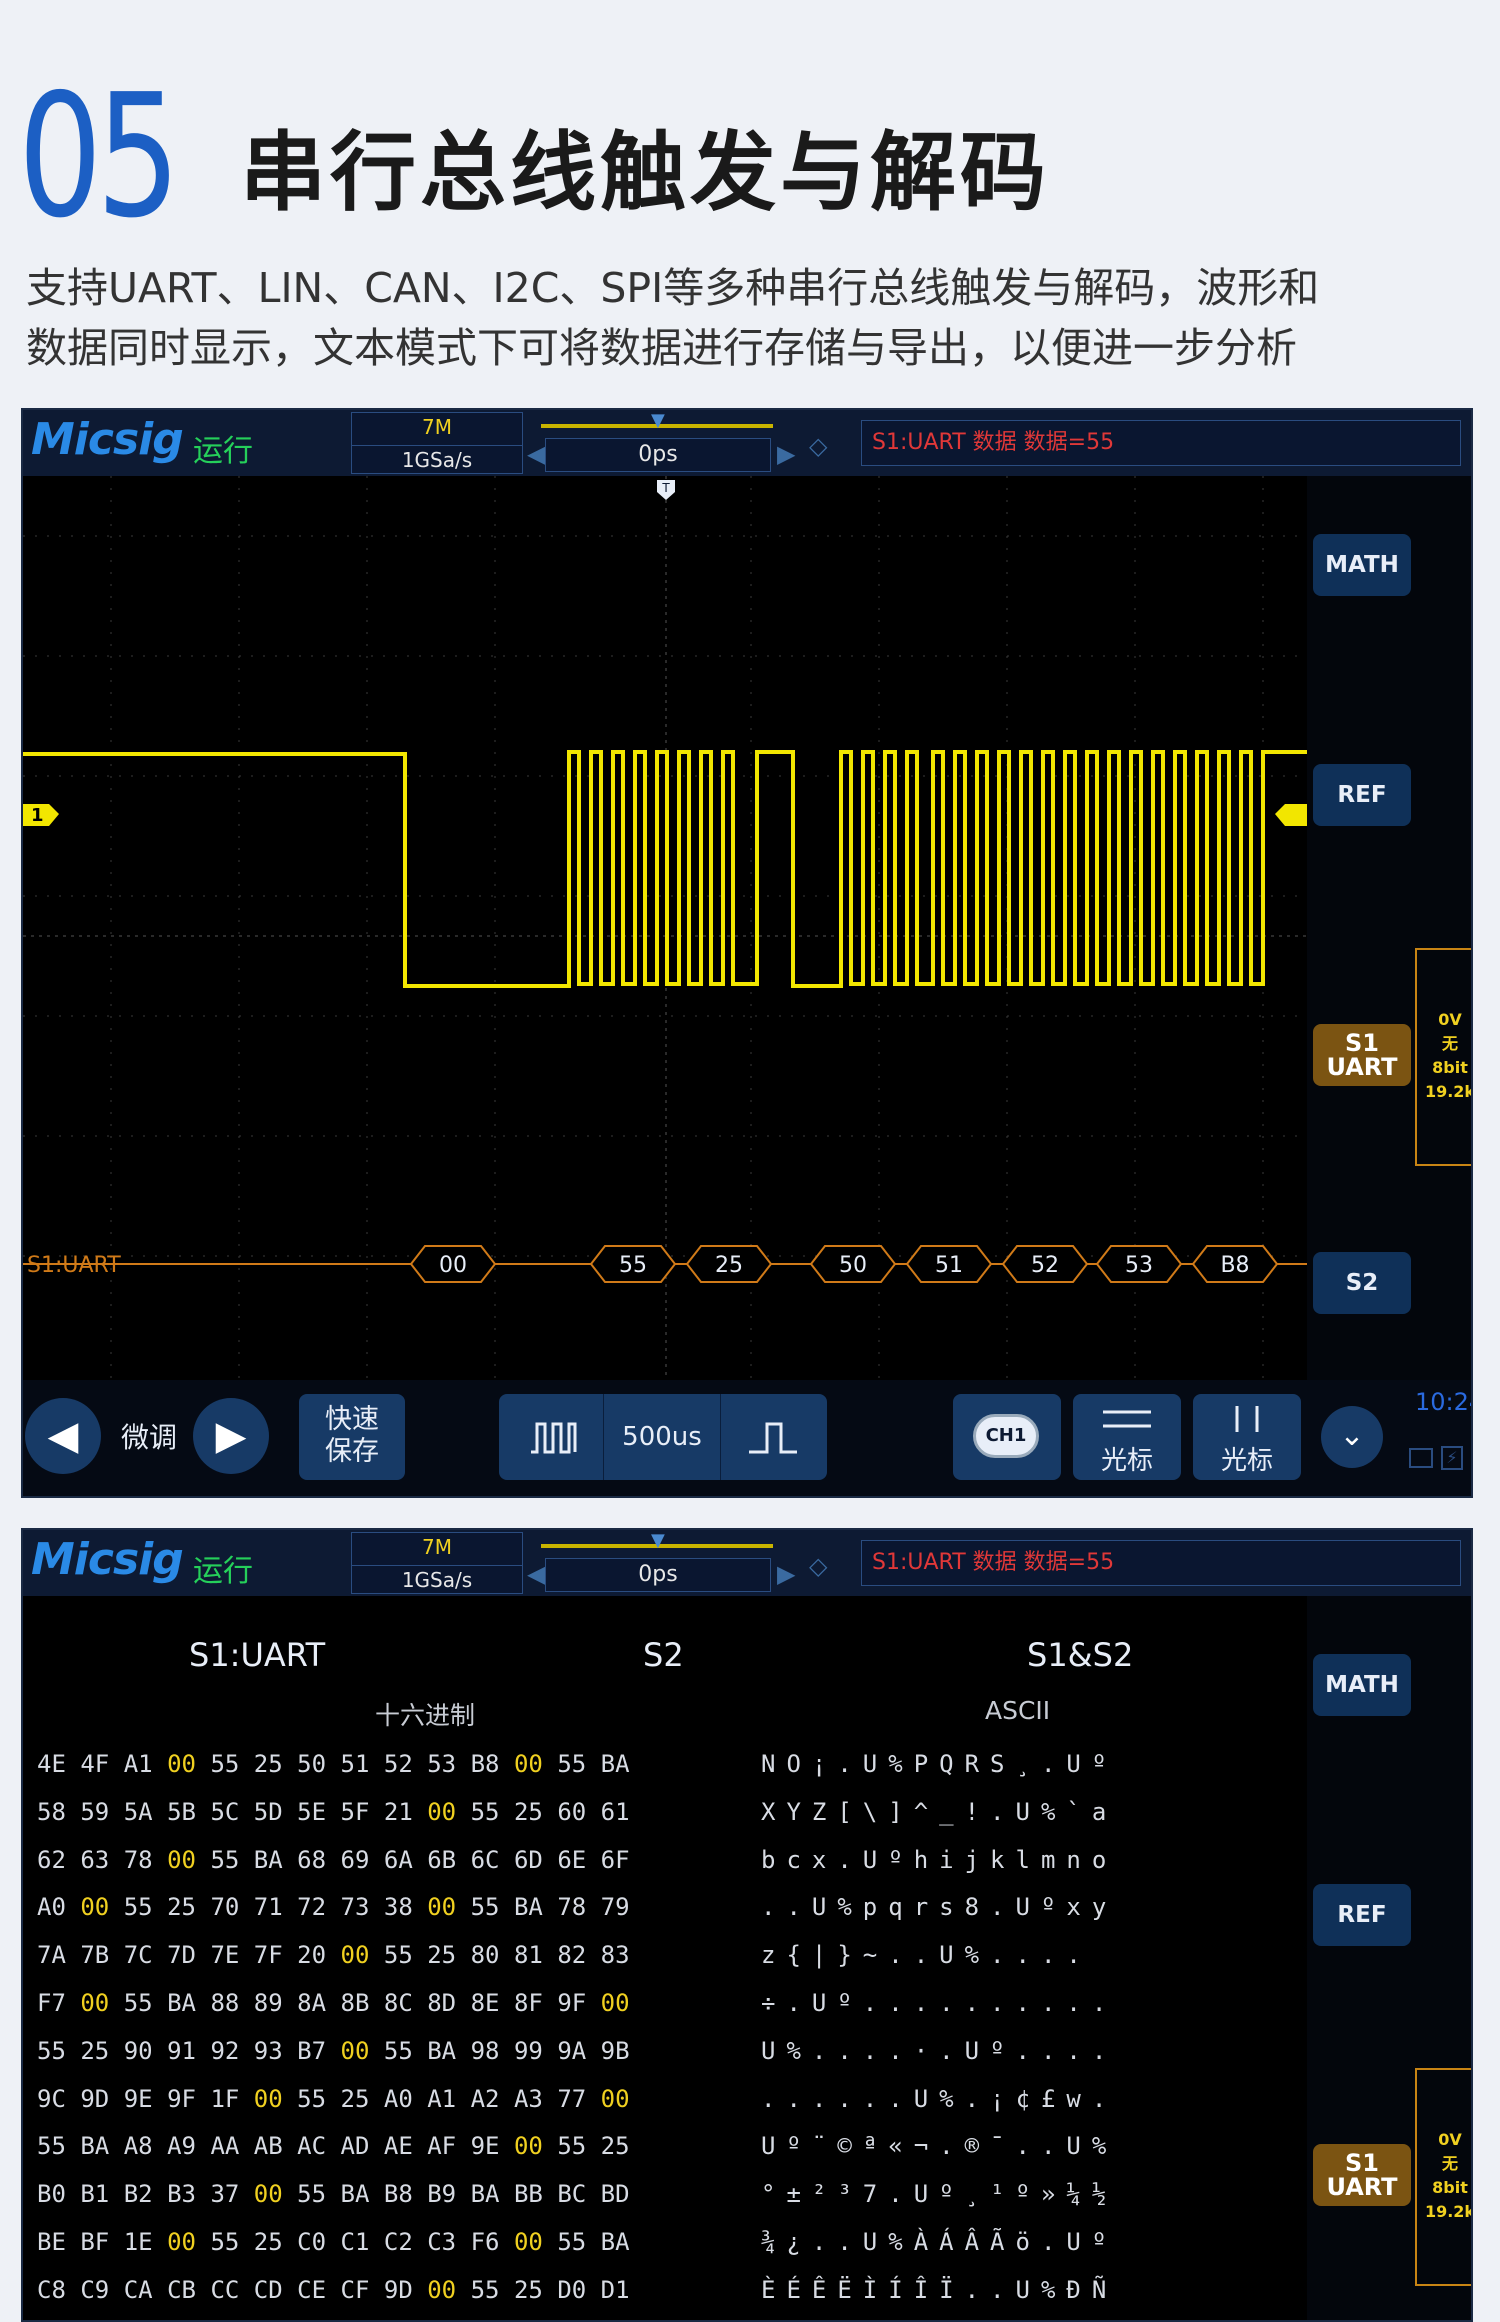  I want to click on ch1-marker-label: 1, so click(37, 815).